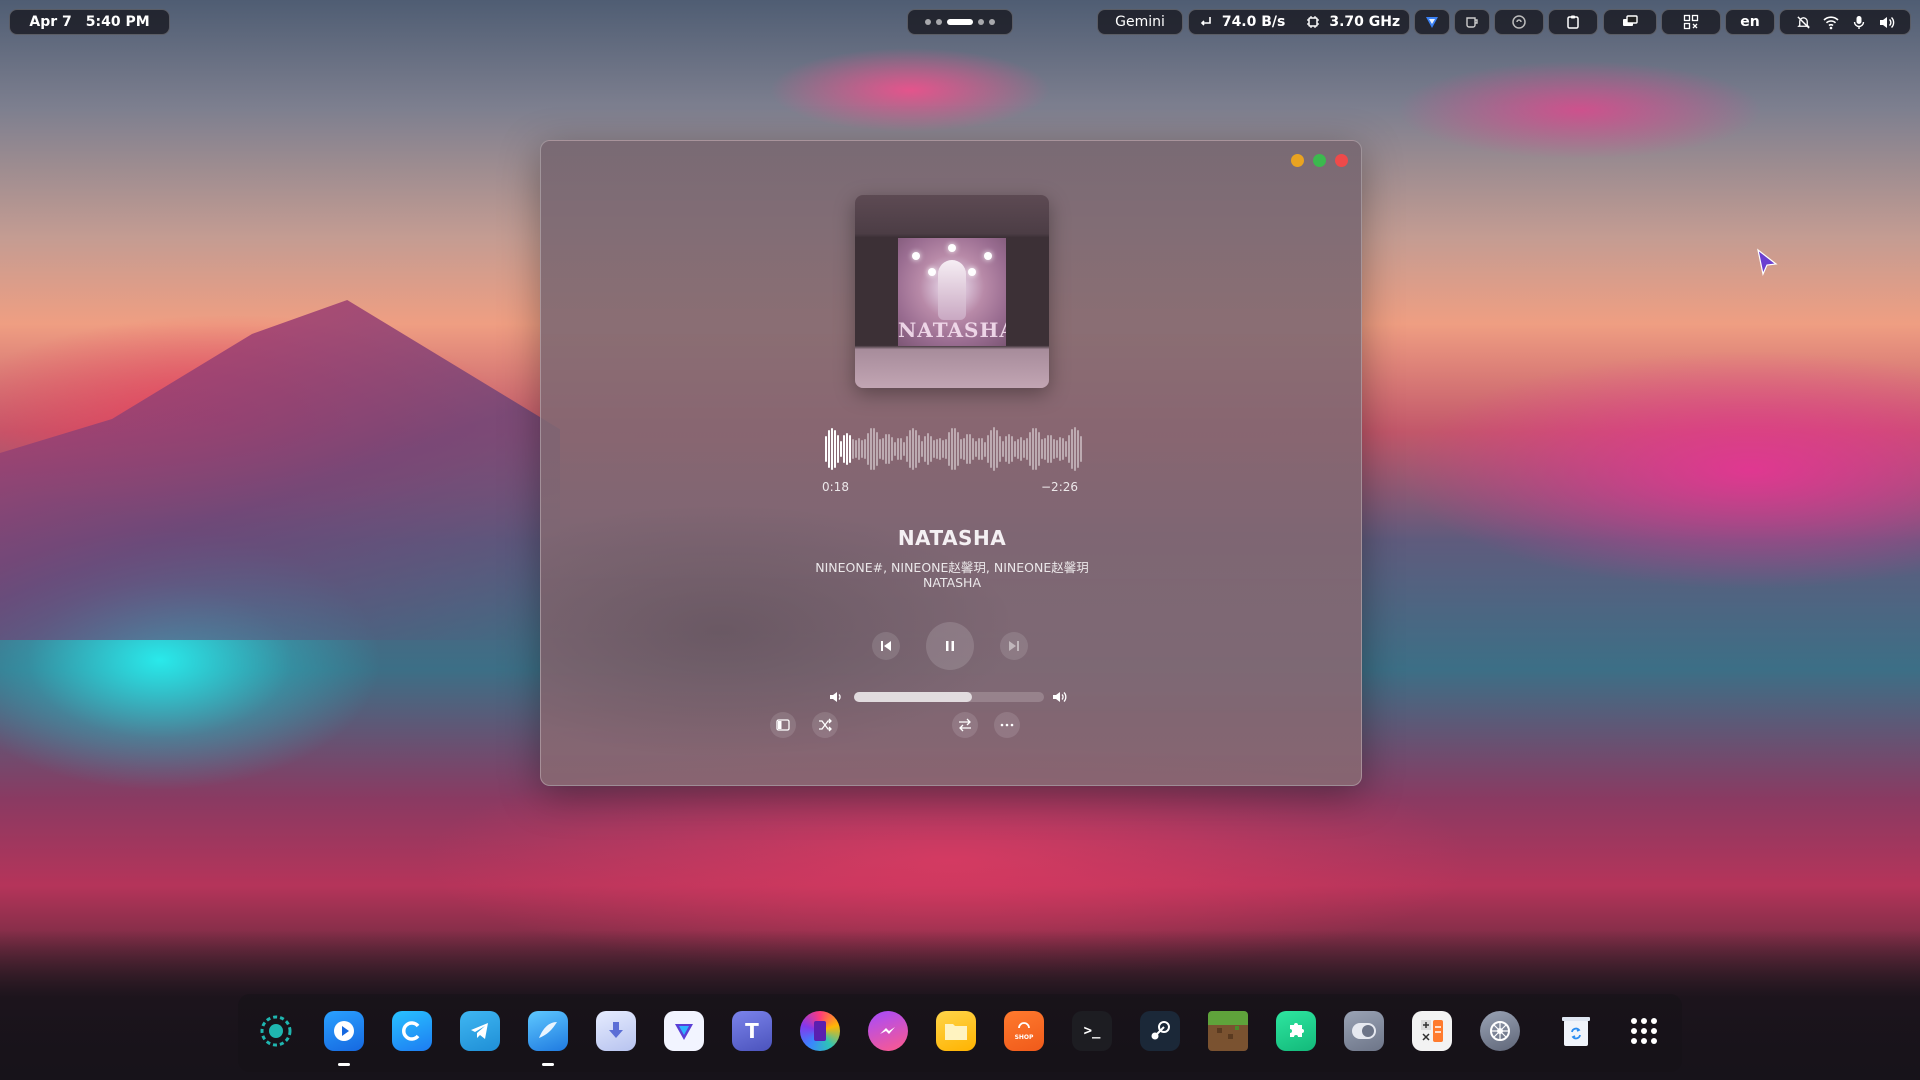 The width and height of the screenshot is (1920, 1080). What do you see at coordinates (1750, 22) in the screenshot?
I see `language-button: en` at bounding box center [1750, 22].